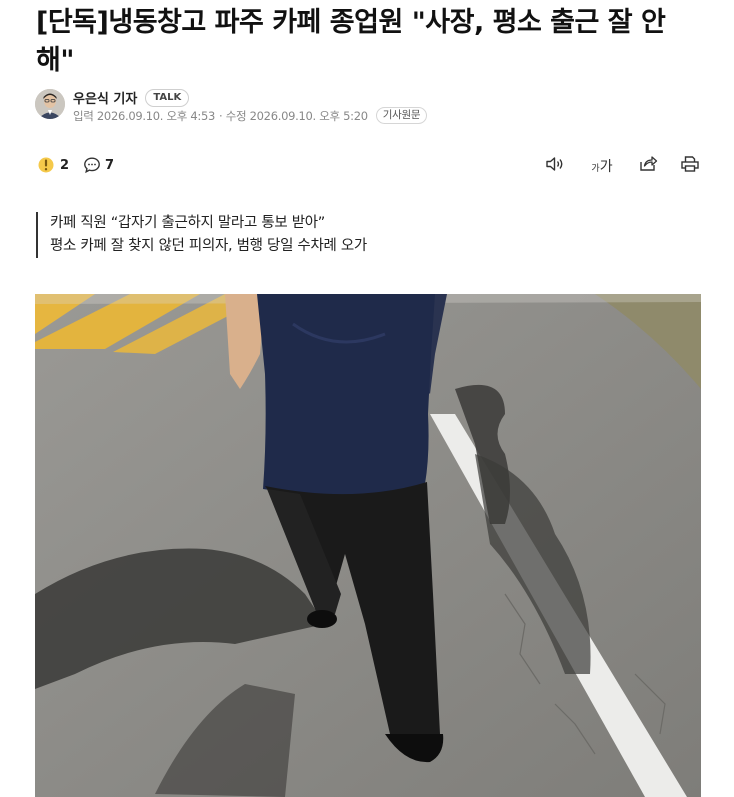  Describe the element at coordinates (110, 165) in the screenshot. I see `comment-count: 7` at that location.